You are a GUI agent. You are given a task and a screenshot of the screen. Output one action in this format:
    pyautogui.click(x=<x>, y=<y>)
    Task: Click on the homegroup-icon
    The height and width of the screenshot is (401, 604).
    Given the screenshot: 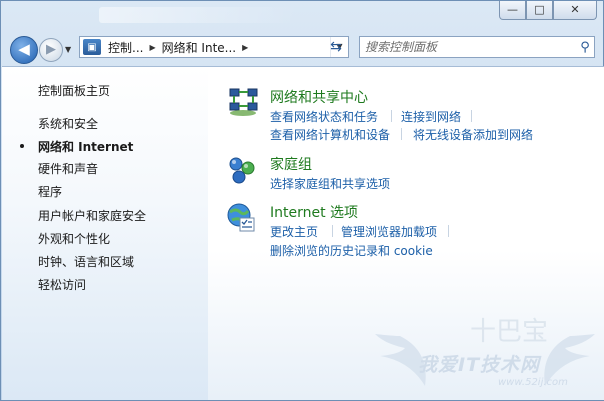 What is the action you would take?
    pyautogui.click(x=242, y=170)
    